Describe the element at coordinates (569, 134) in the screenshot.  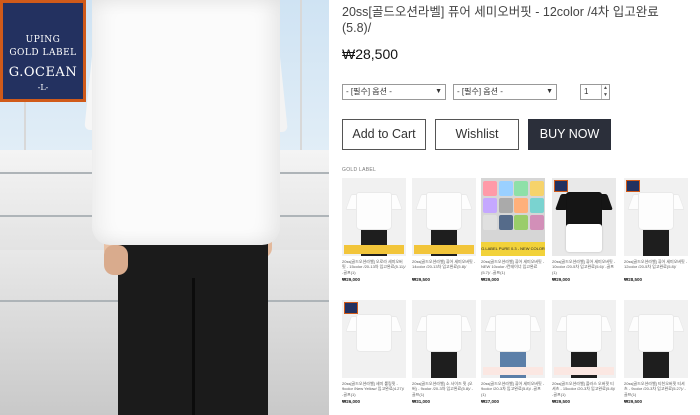
I see `buy-now-button: BUY NOW` at that location.